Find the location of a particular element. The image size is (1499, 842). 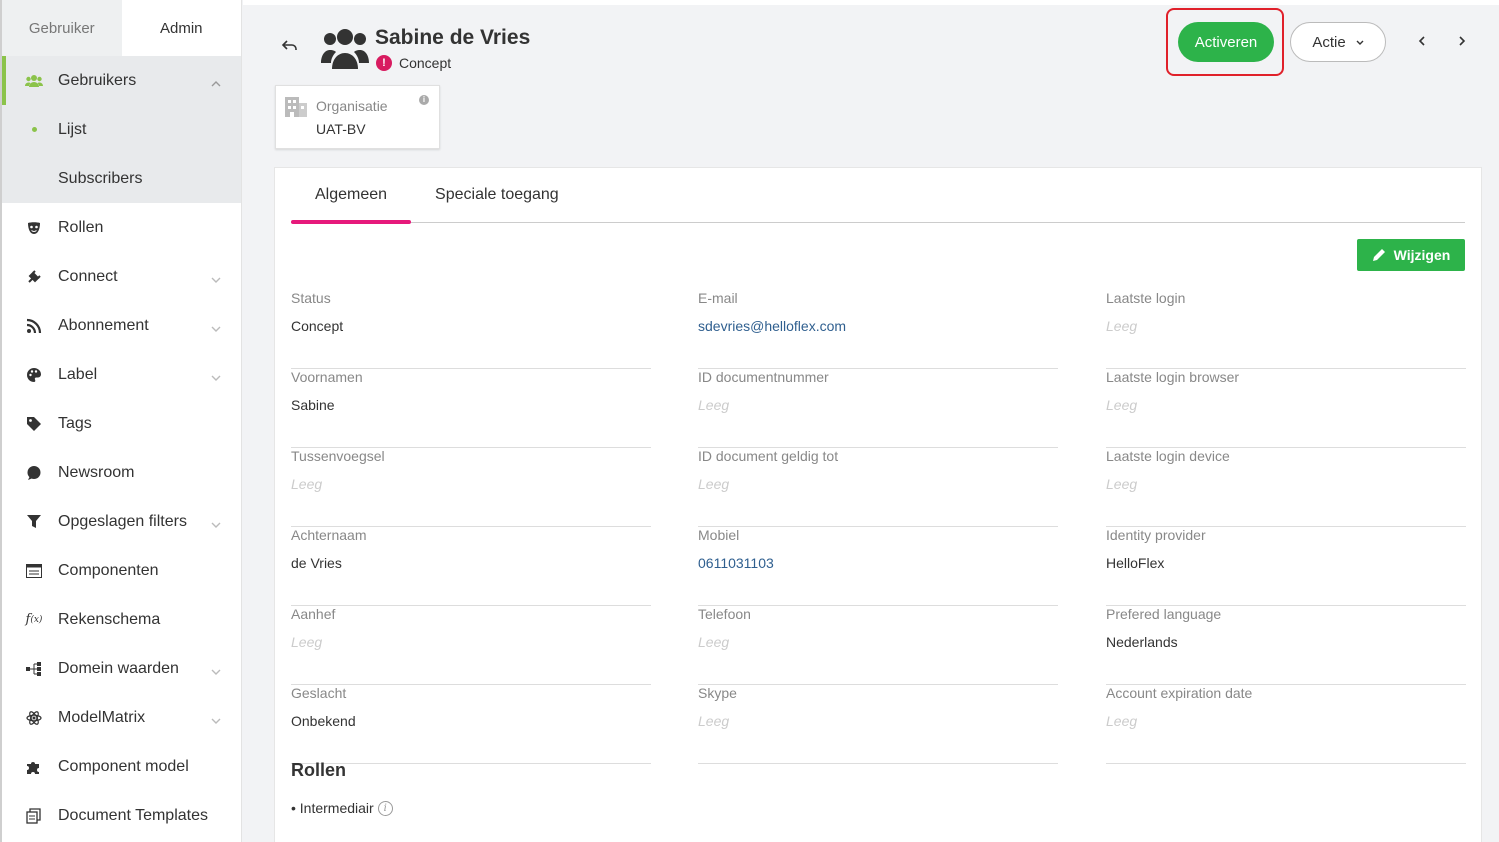

sidebar-item-gebruikers: Gebruikers is located at coordinates (121, 80).